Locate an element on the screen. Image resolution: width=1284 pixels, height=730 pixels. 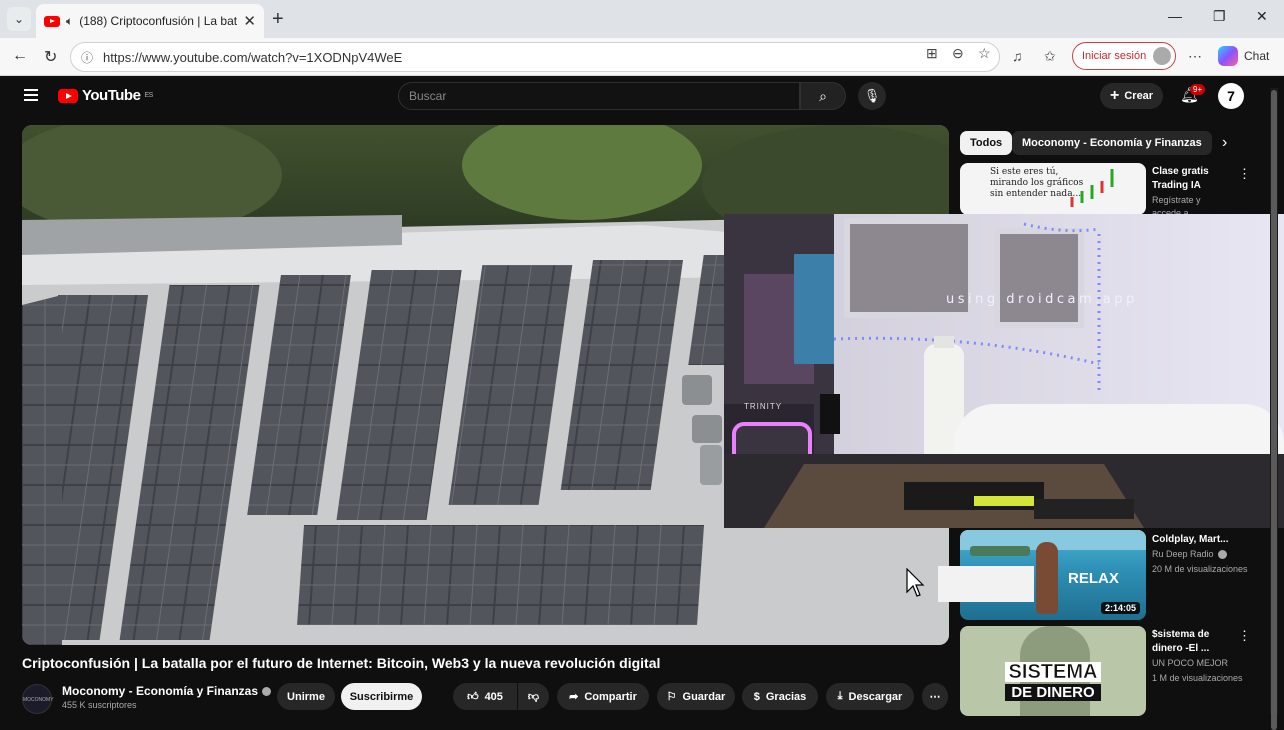
create-button: + Crear is located at coordinates (1132, 96).